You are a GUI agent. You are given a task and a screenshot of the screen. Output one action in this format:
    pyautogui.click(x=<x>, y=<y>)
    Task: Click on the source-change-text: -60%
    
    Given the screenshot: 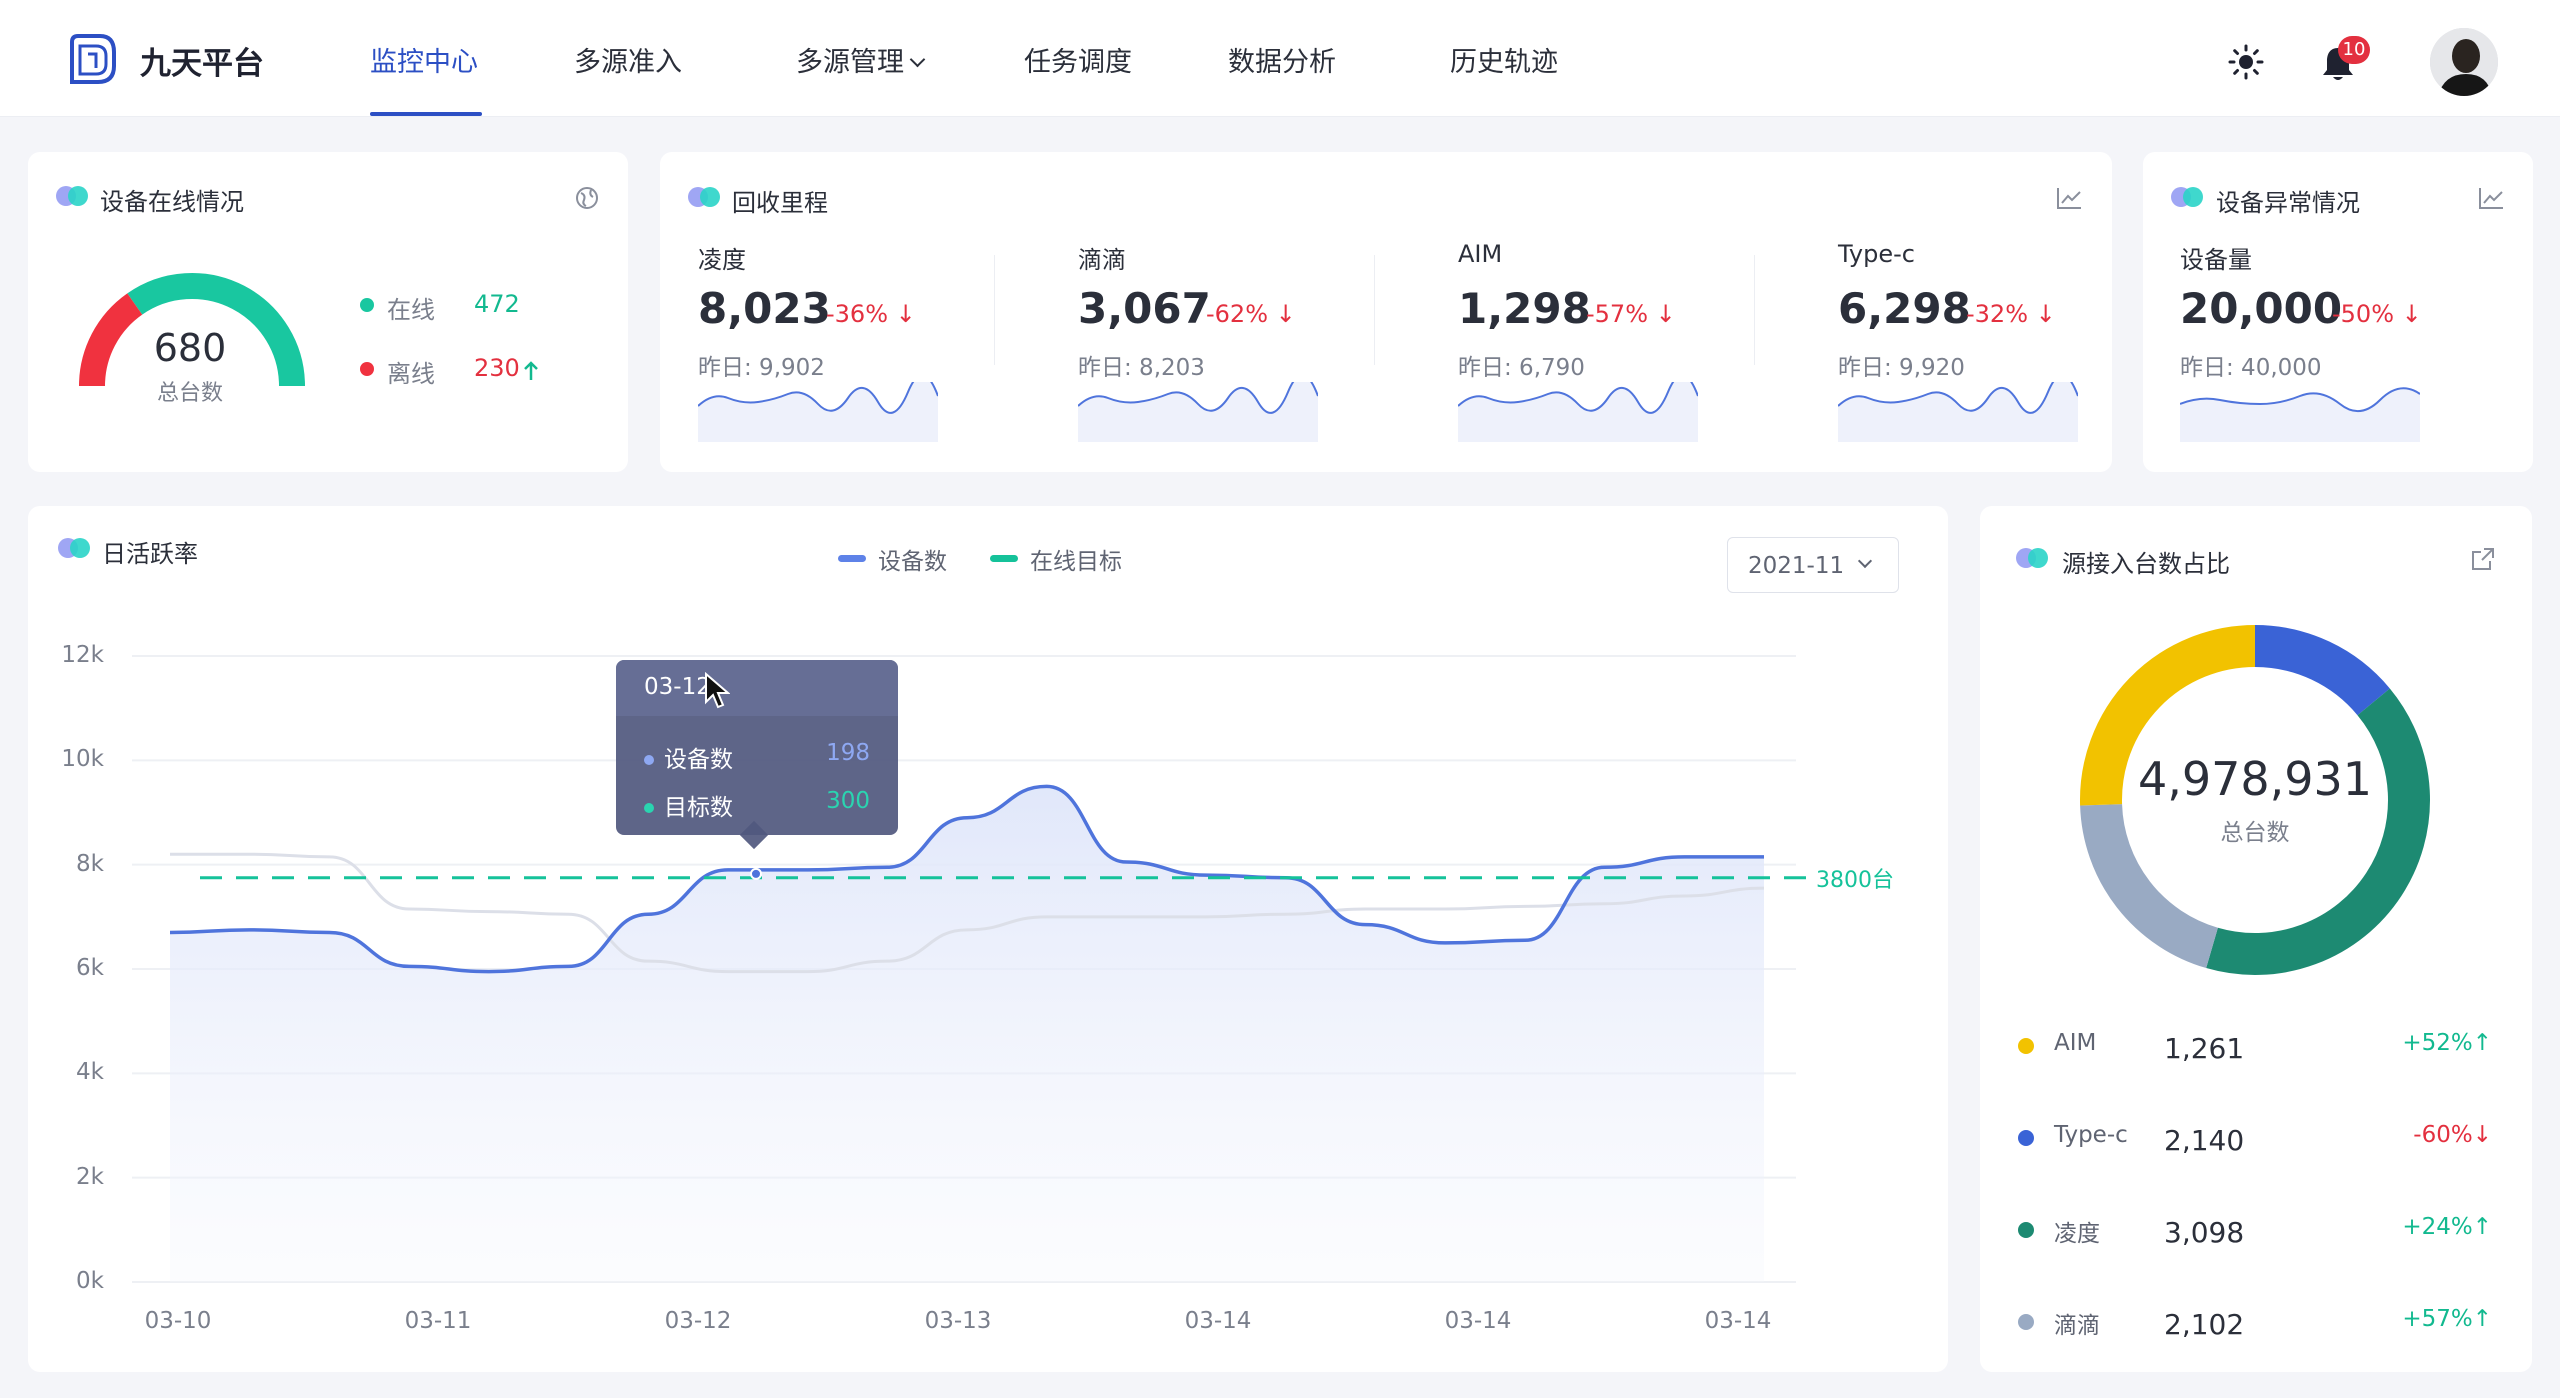 What is the action you would take?
    pyautogui.click(x=2443, y=1135)
    